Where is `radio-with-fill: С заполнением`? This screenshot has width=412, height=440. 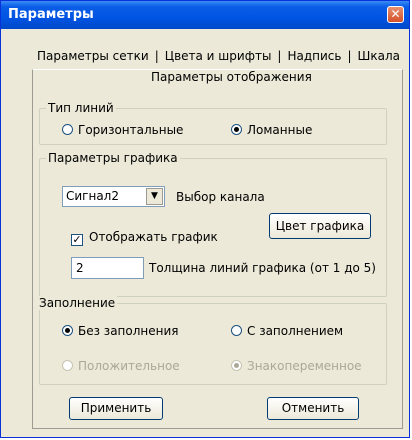 radio-with-fill: С заполнением is located at coordinates (287, 331).